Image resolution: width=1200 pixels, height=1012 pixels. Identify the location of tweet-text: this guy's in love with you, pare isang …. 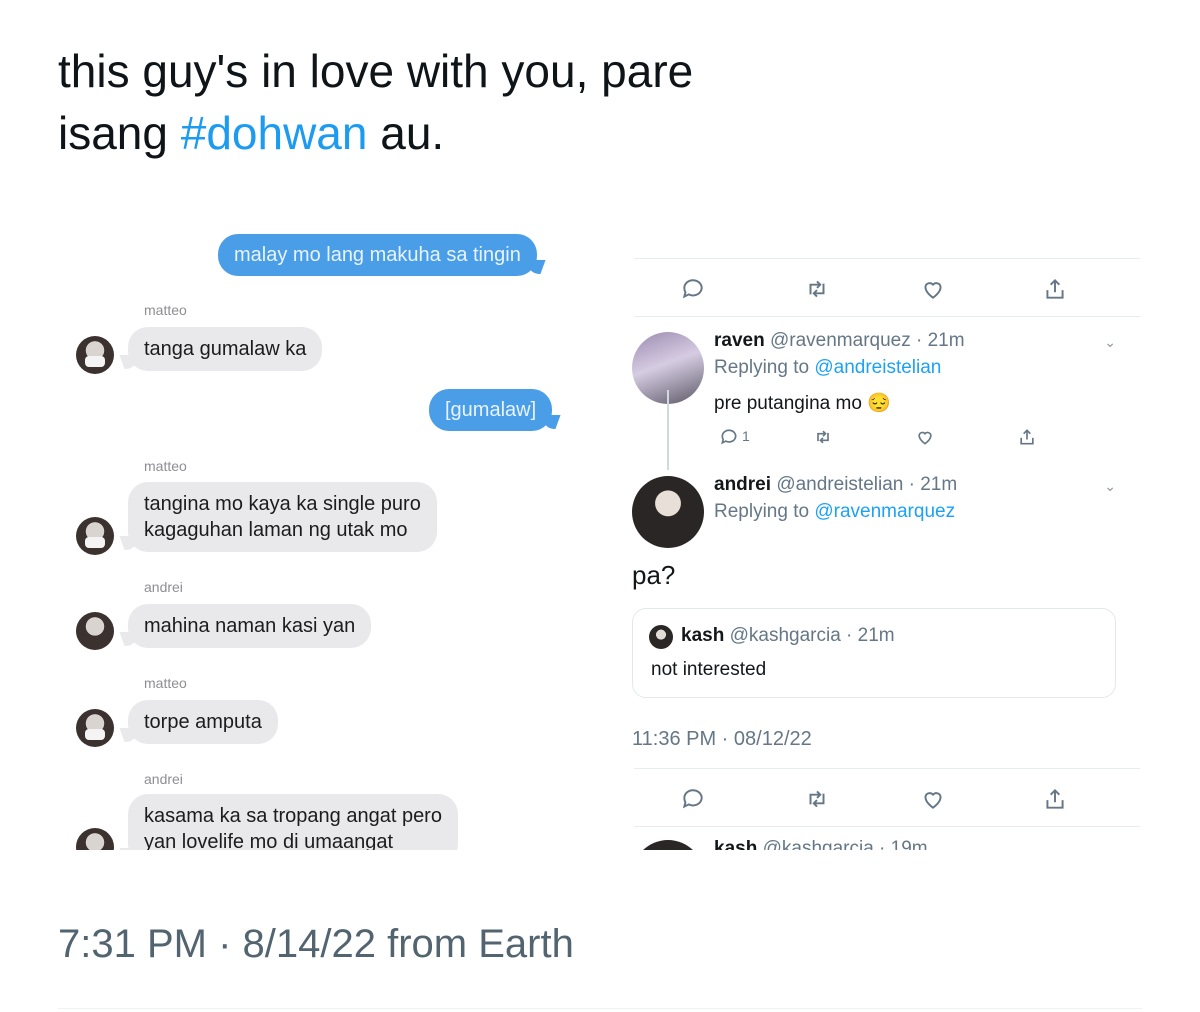
(608, 102).